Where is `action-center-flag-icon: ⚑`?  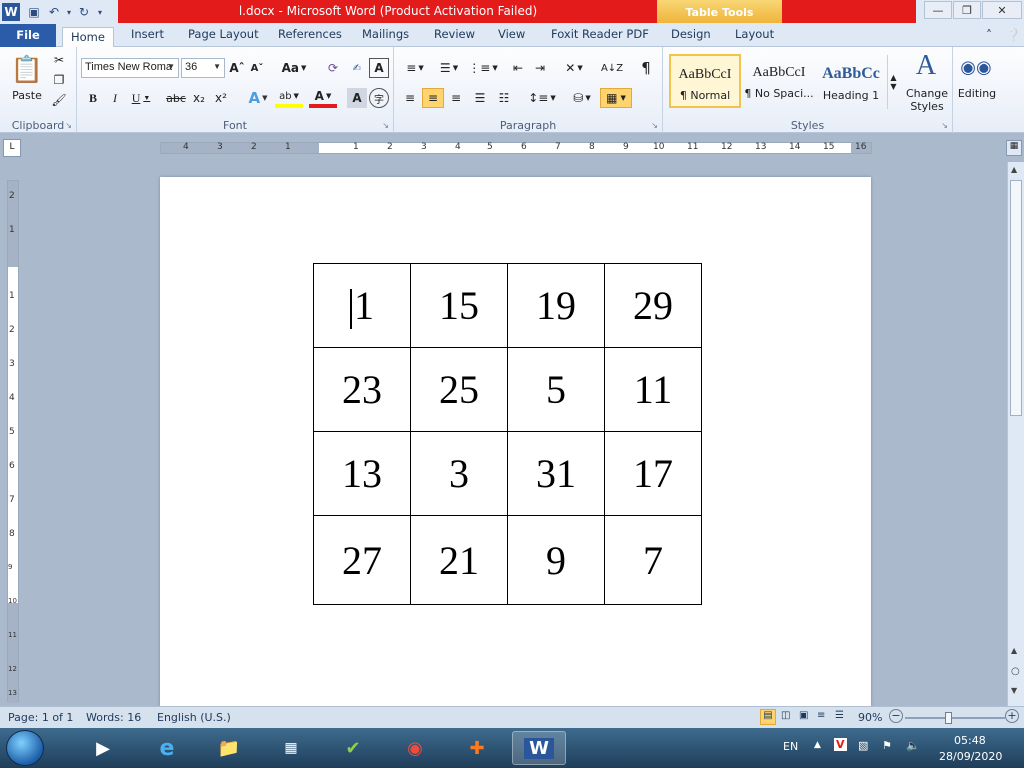
action-center-flag-icon: ⚑ is located at coordinates (887, 745).